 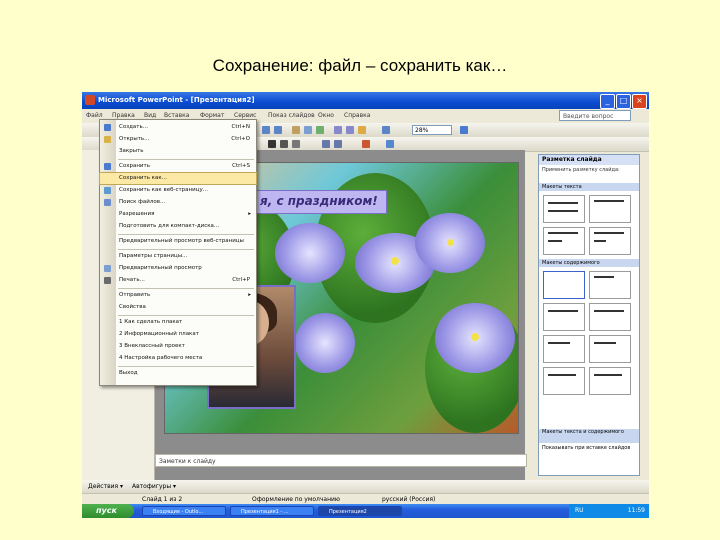 I want to click on design-icon, so click(x=390, y=144).